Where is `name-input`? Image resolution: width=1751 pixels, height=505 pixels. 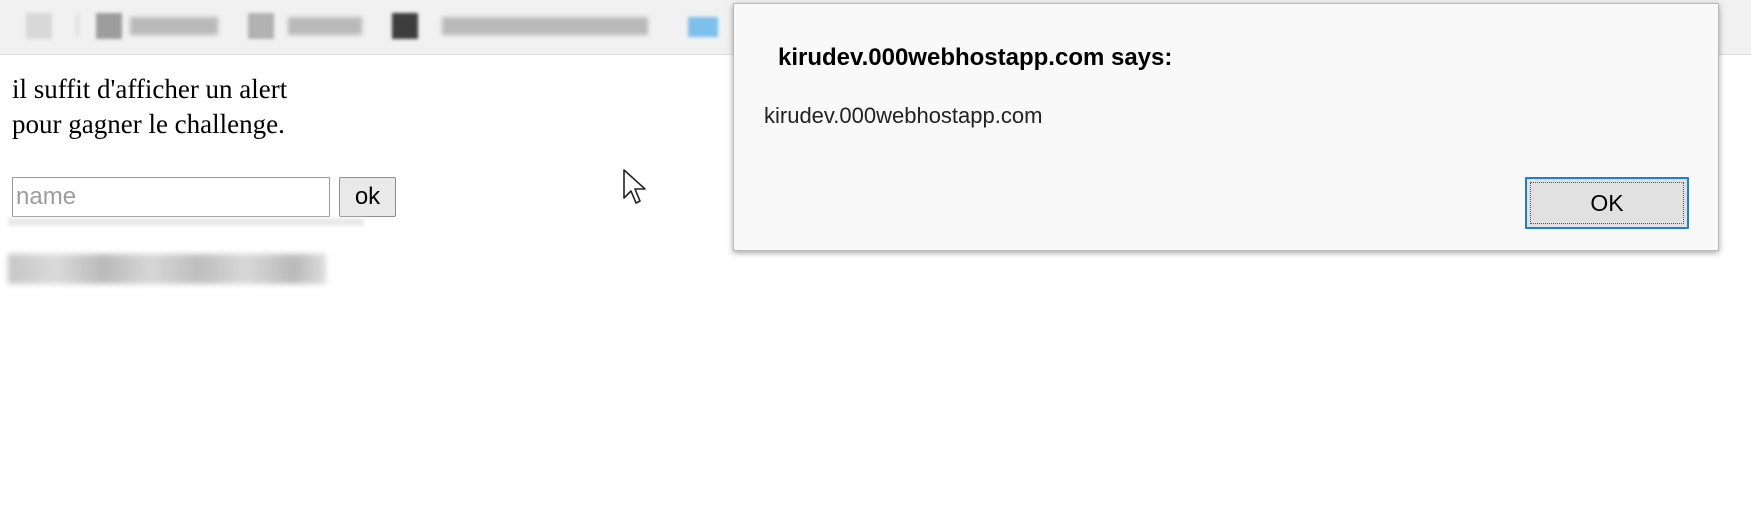 name-input is located at coordinates (171, 197).